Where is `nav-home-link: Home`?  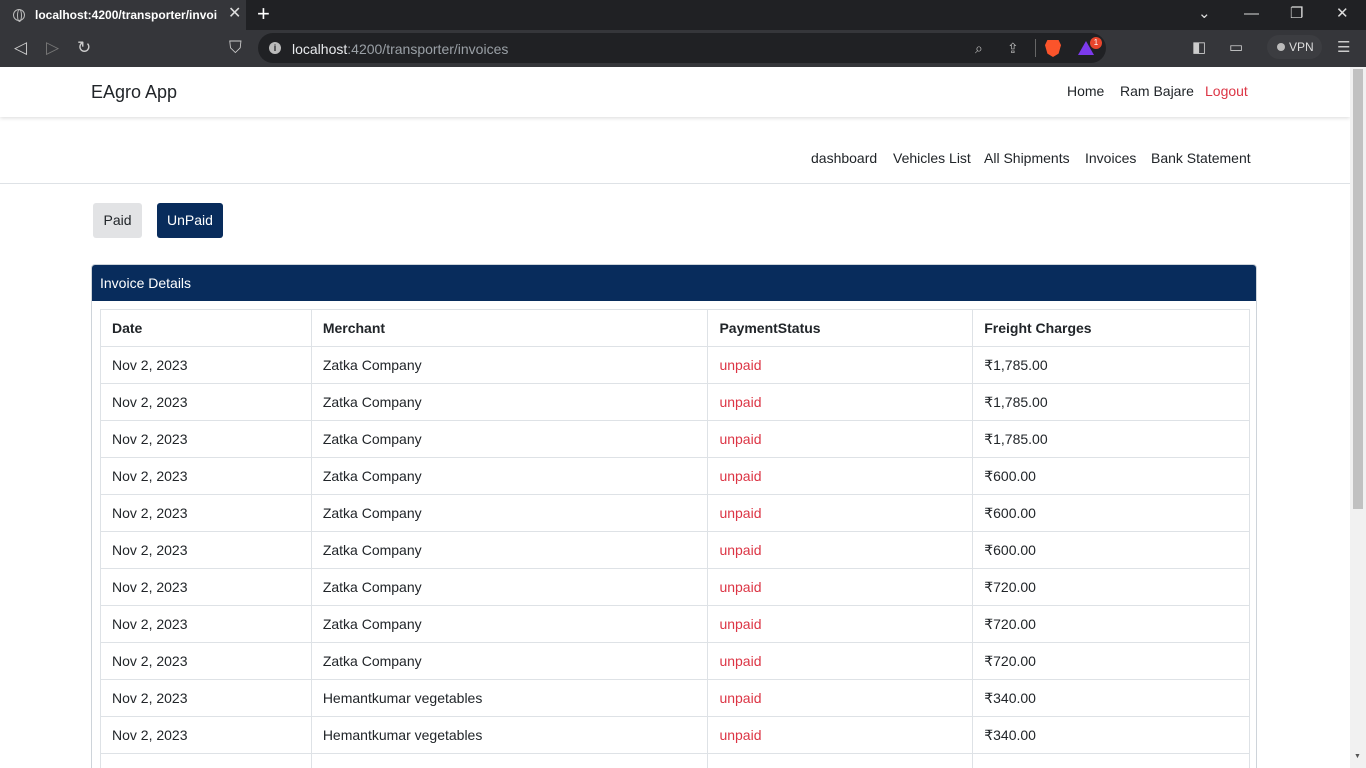
nav-home-link: Home is located at coordinates (1085, 91).